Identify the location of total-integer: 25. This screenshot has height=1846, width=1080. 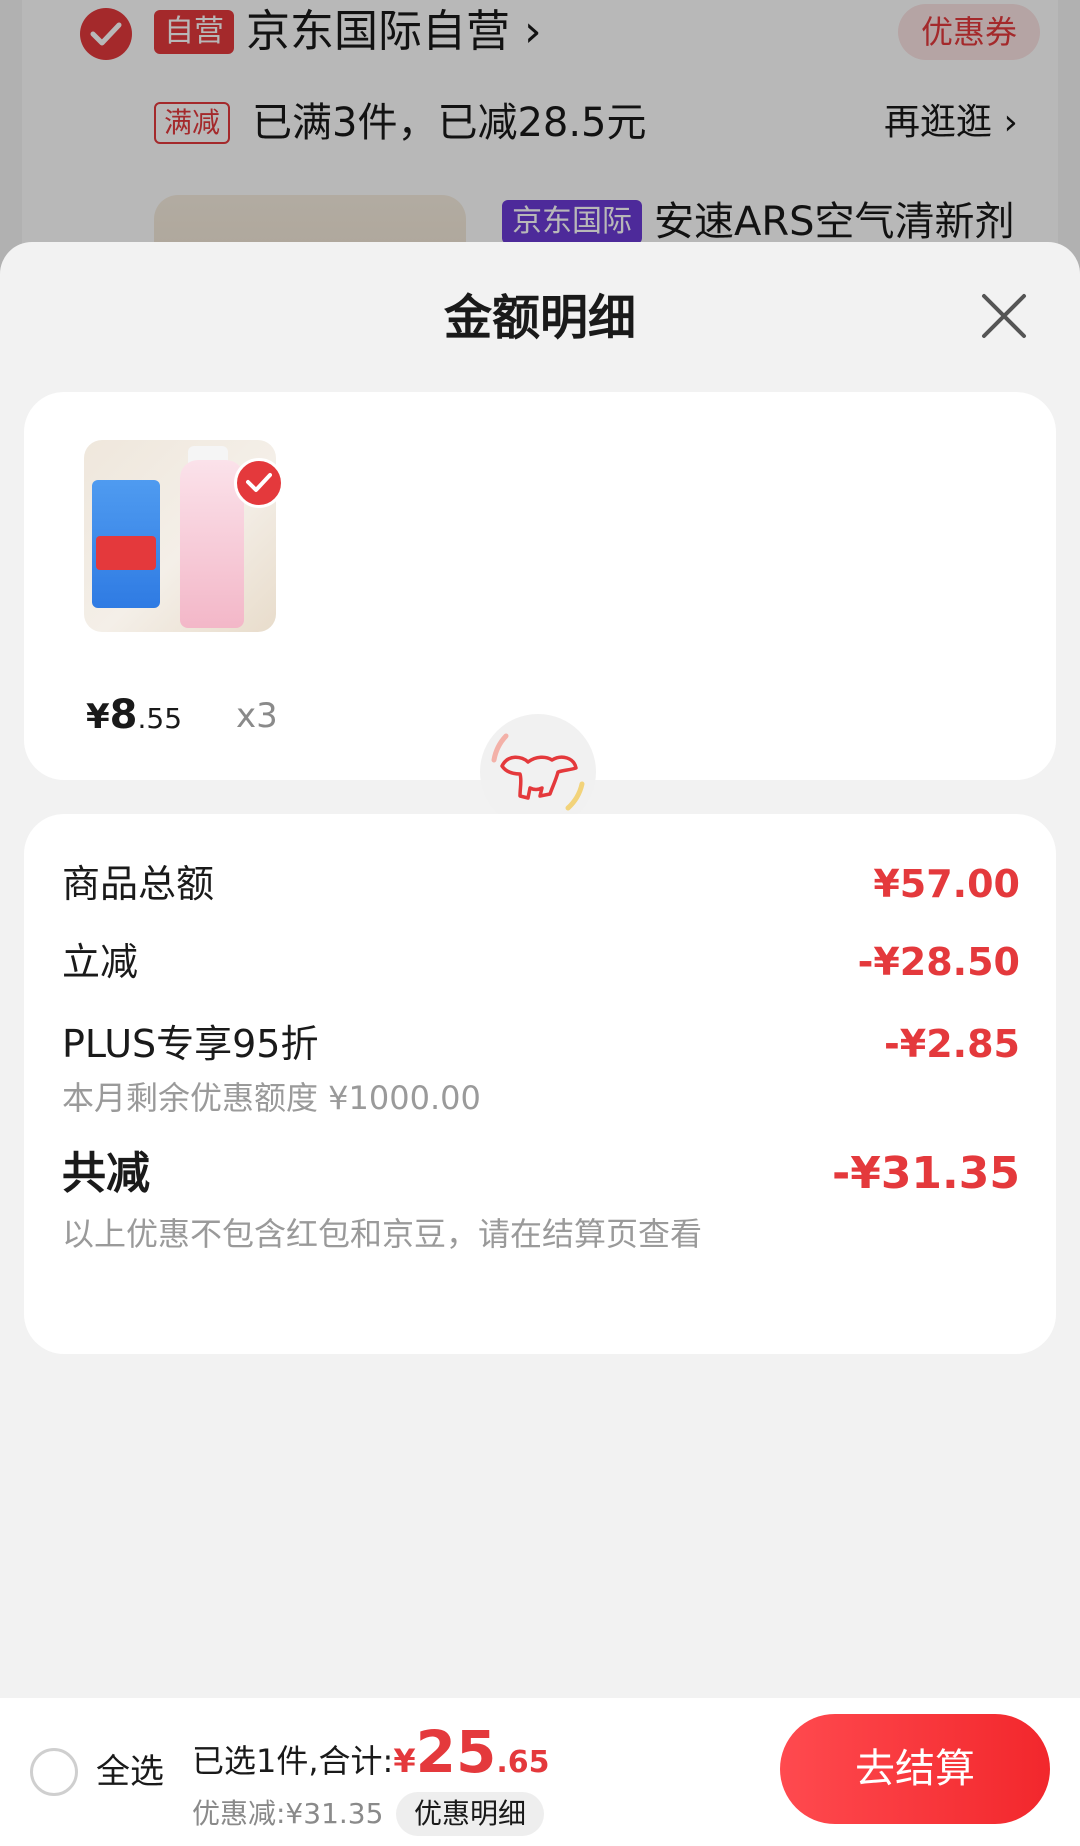
(456, 1752).